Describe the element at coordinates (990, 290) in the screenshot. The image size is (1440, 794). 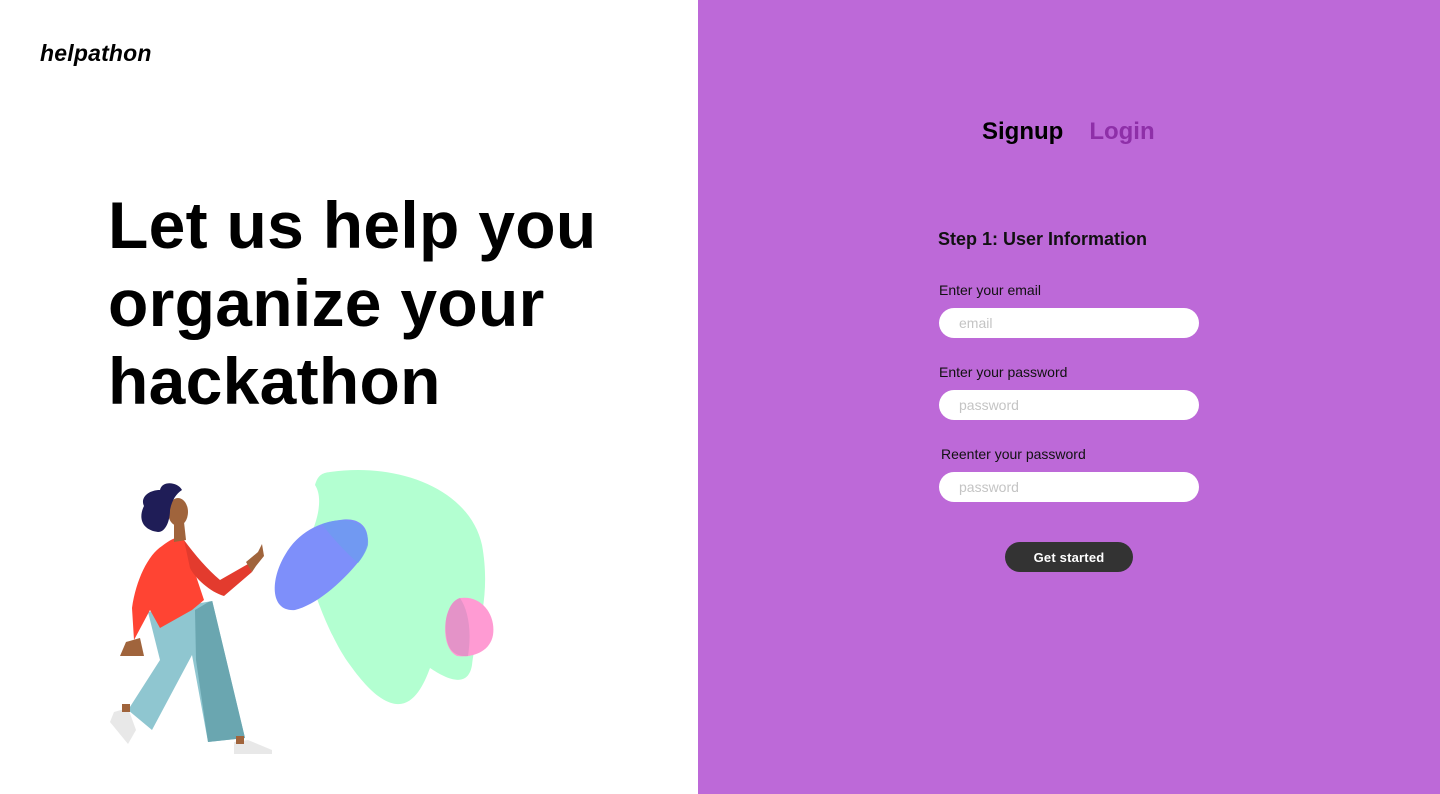
I see `email-label: Enter your email` at that location.